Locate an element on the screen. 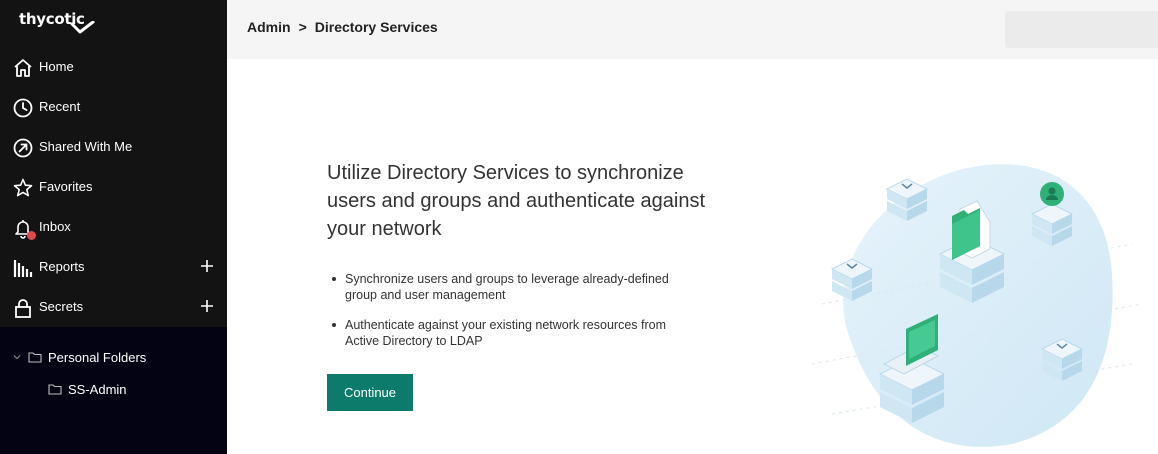 The width and height of the screenshot is (1158, 454). nav-label-favorites: Favorites is located at coordinates (66, 186).